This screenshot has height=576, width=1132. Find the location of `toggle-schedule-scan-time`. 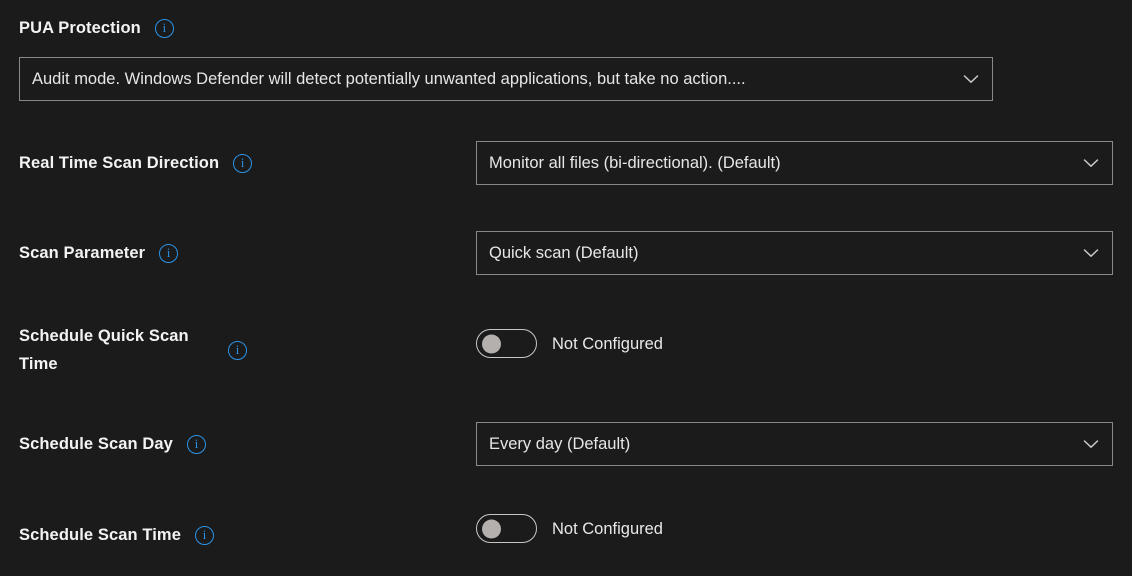

toggle-schedule-scan-time is located at coordinates (506, 528).